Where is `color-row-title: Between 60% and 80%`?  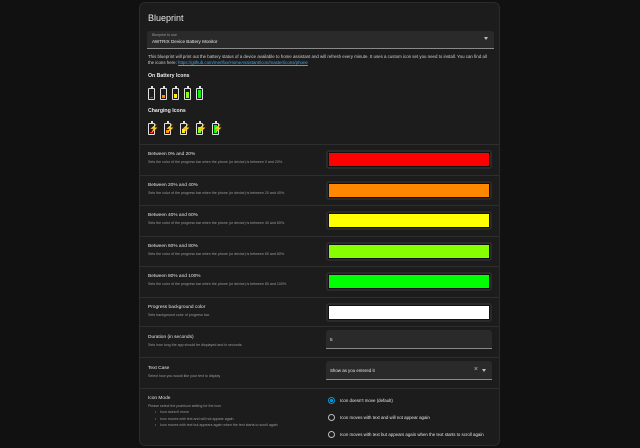 color-row-title: Between 60% and 80% is located at coordinates (173, 246).